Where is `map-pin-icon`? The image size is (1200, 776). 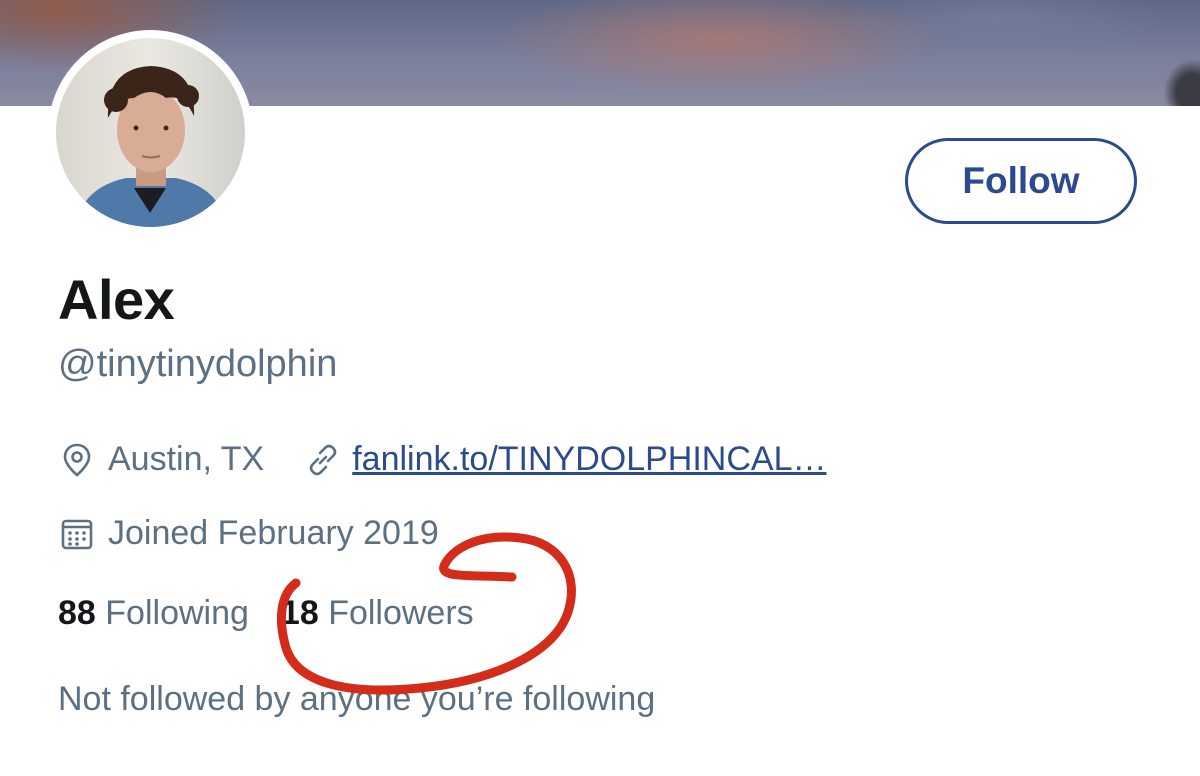 map-pin-icon is located at coordinates (77, 460).